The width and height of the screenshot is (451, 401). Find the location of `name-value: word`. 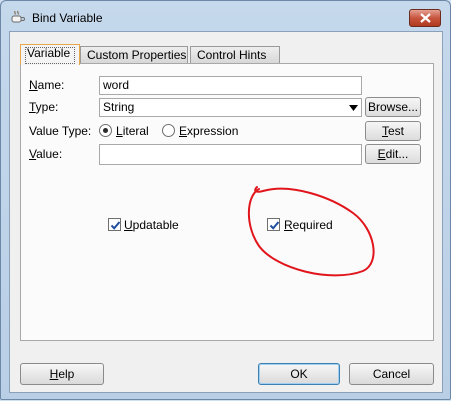

name-value: word is located at coordinates (116, 85).